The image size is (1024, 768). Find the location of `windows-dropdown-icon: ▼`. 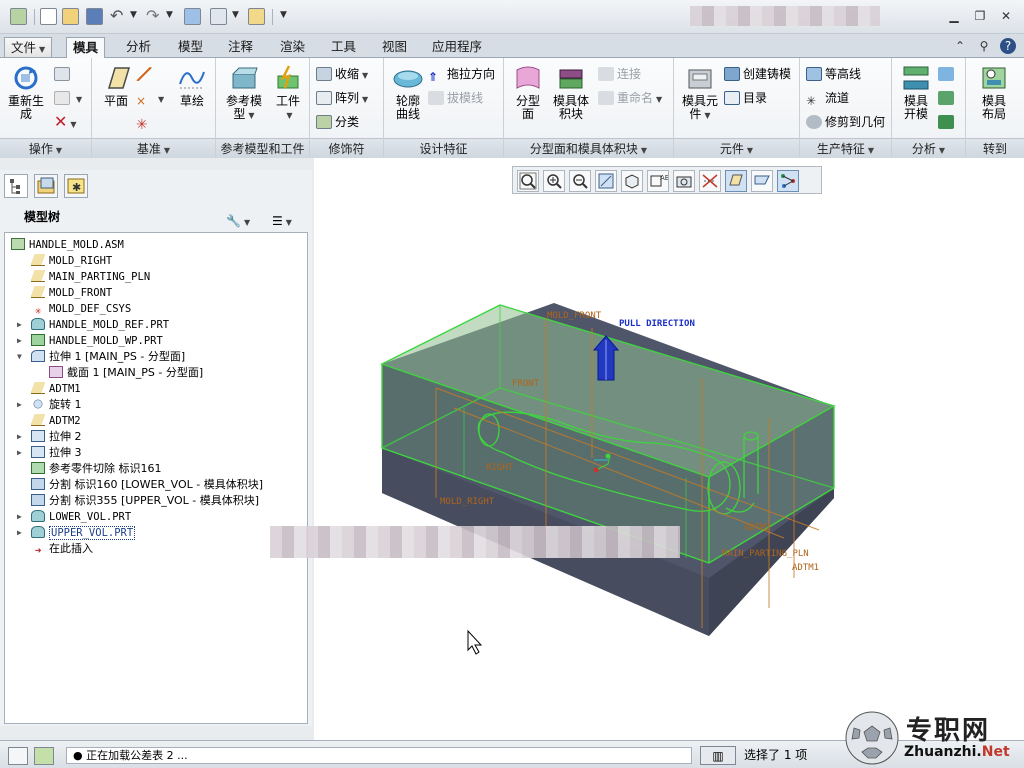

windows-dropdown-icon: ▼ is located at coordinates (235, 15).